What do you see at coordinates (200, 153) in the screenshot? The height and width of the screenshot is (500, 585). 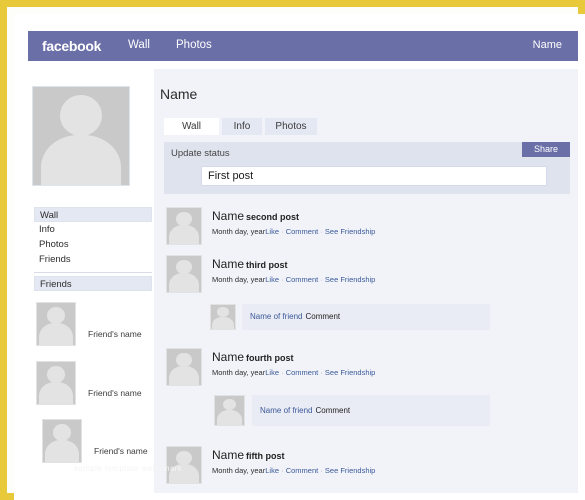 I see `status-composer-label: Update status` at bounding box center [200, 153].